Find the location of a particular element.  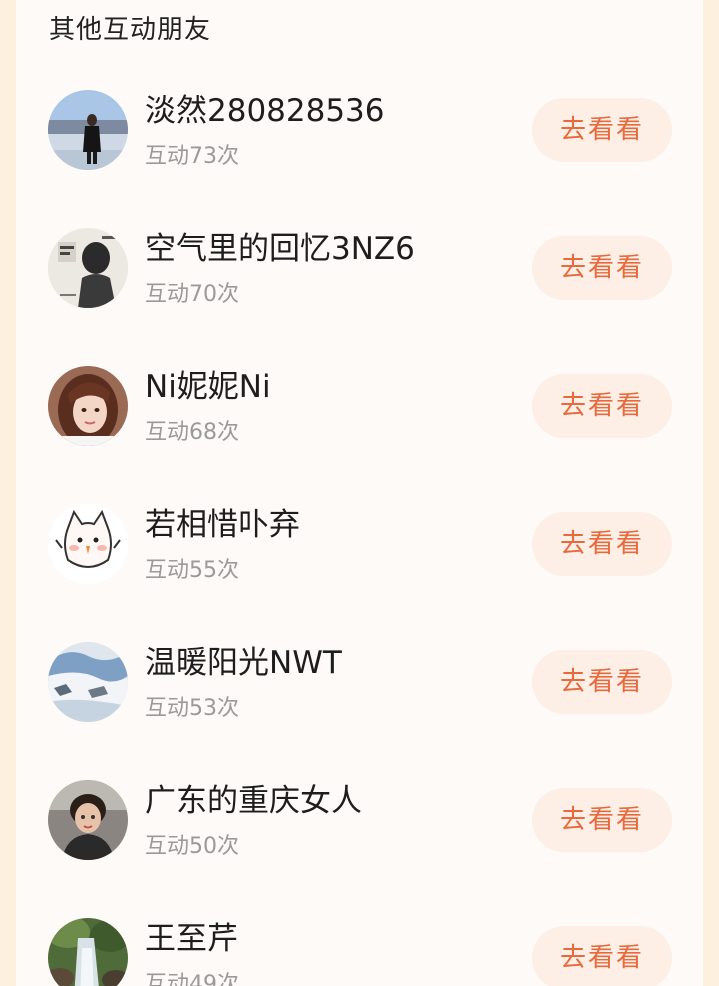

interaction-count: 互动50次 is located at coordinates (192, 846).